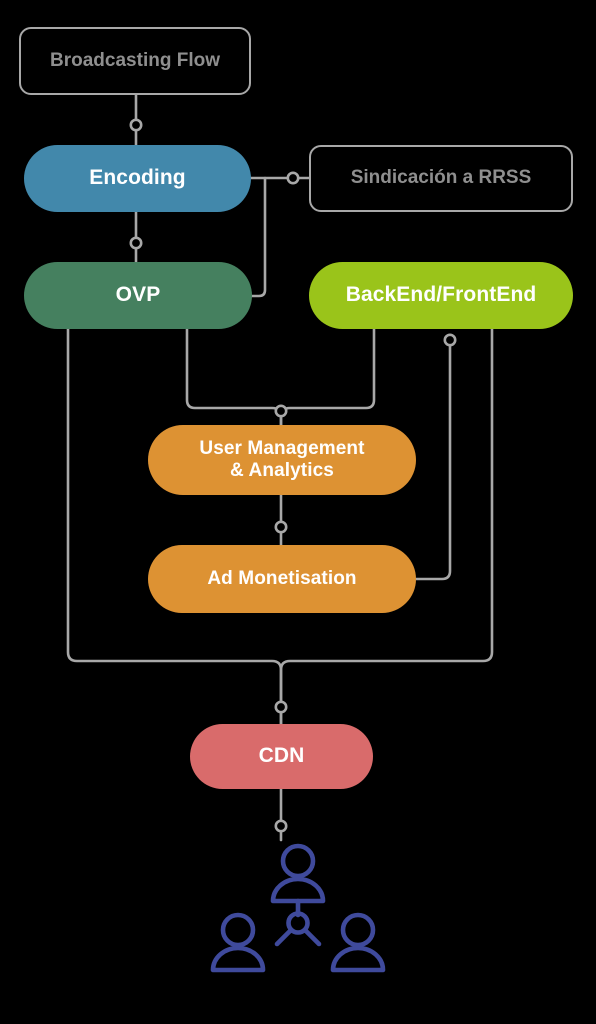 This screenshot has width=596, height=1024. I want to click on node-backend-frontend-label: BackEnd/FrontEnd, so click(441, 295).